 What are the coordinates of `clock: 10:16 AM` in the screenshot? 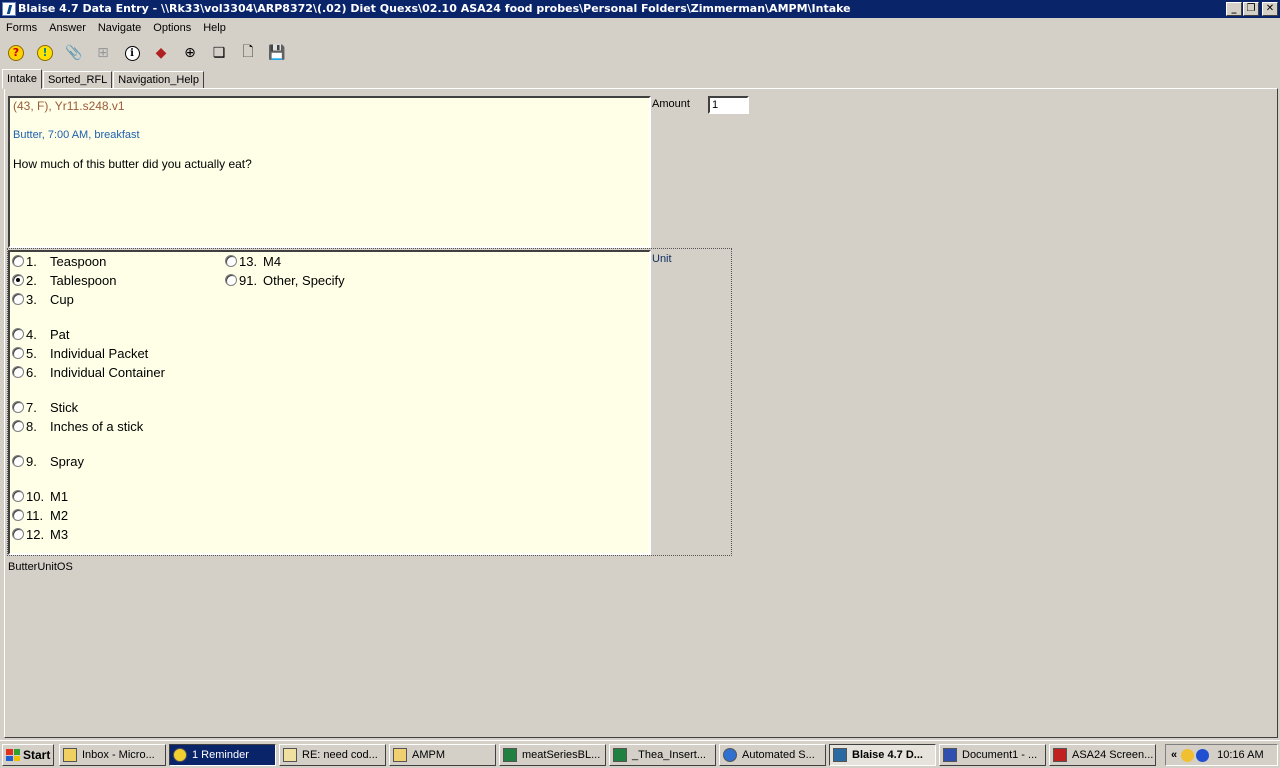 It's located at (1240, 755).